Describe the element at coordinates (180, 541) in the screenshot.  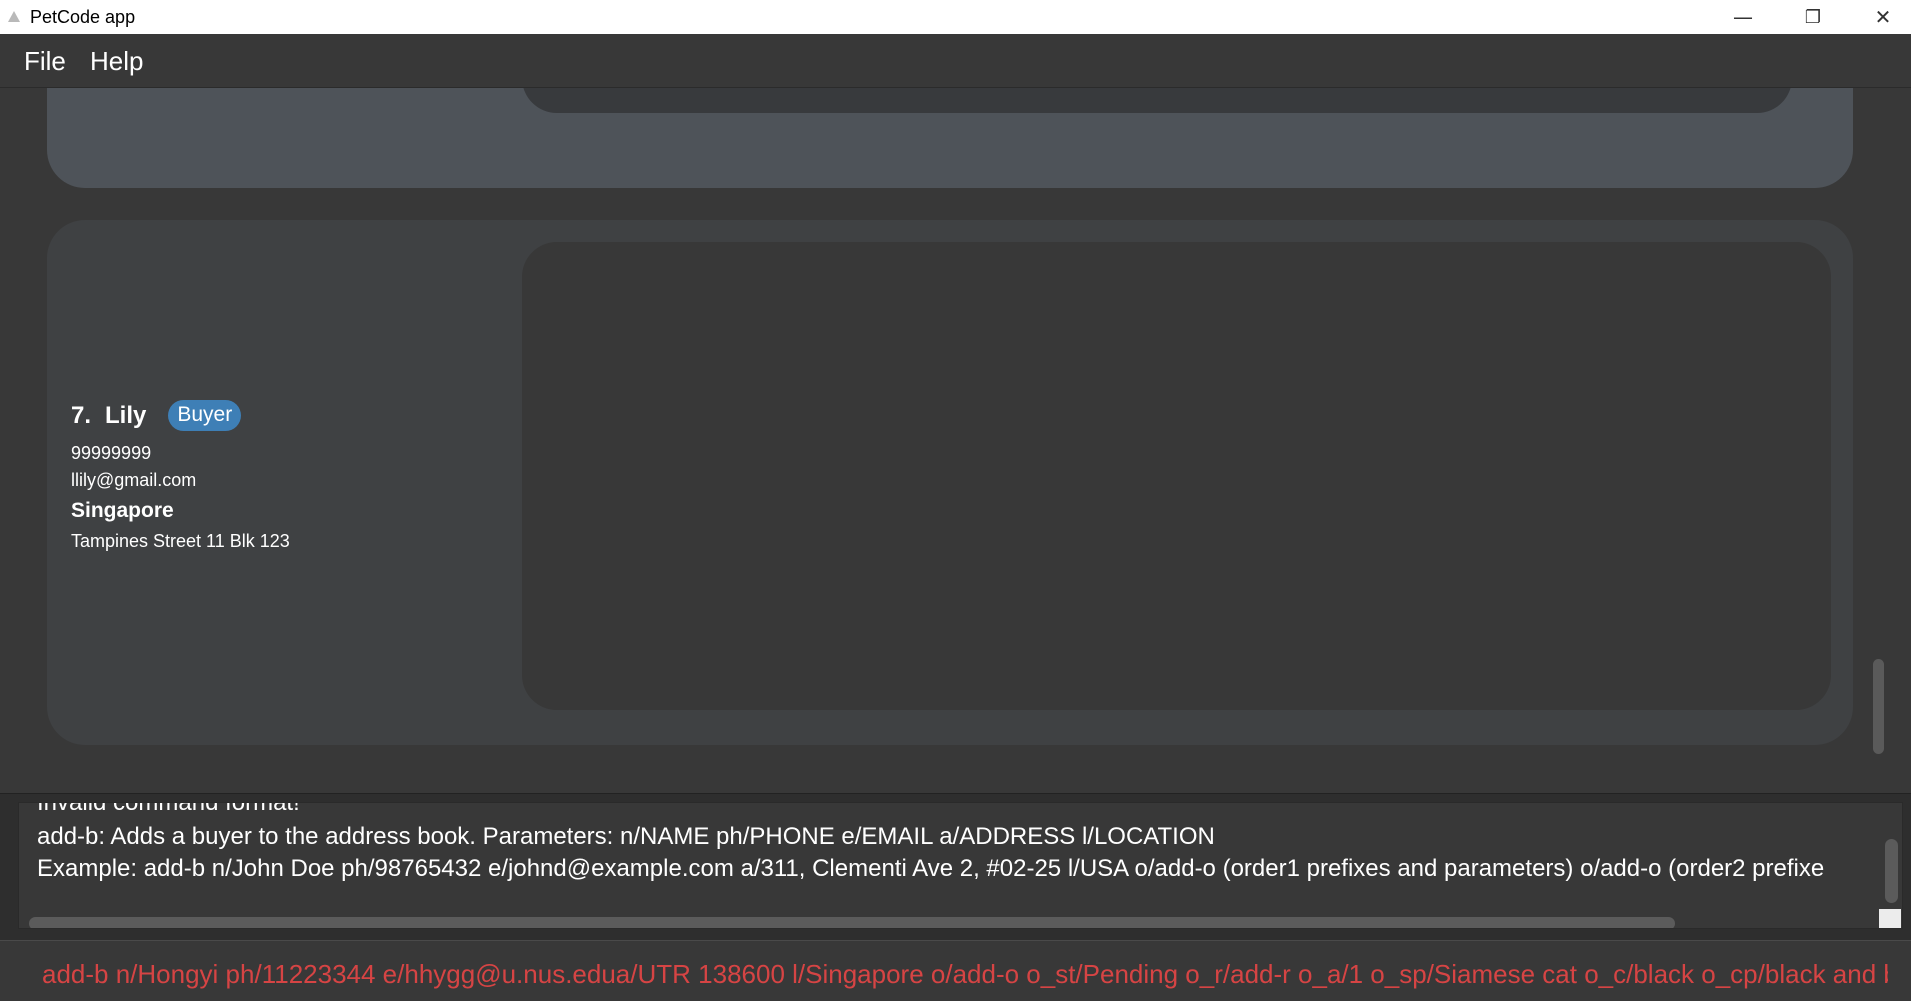
I see `person-address: Tampines Street 11 Blk 123` at that location.